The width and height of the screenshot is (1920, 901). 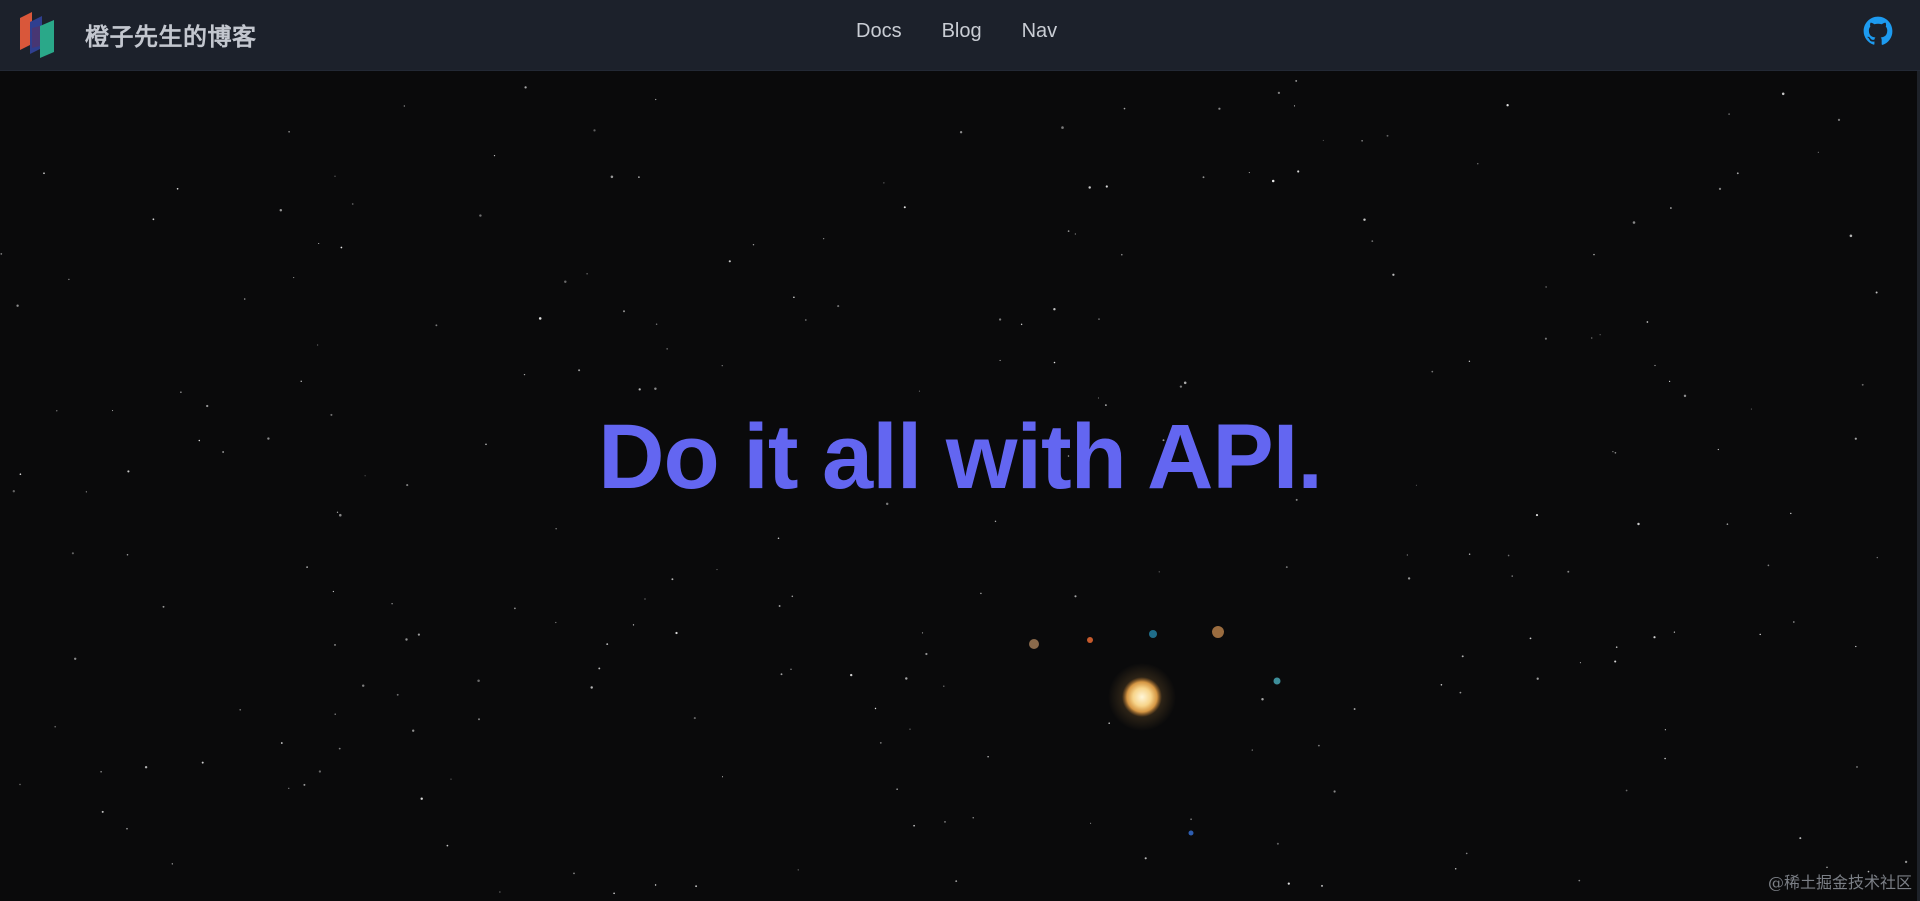 I want to click on github-icon, so click(x=1878, y=31).